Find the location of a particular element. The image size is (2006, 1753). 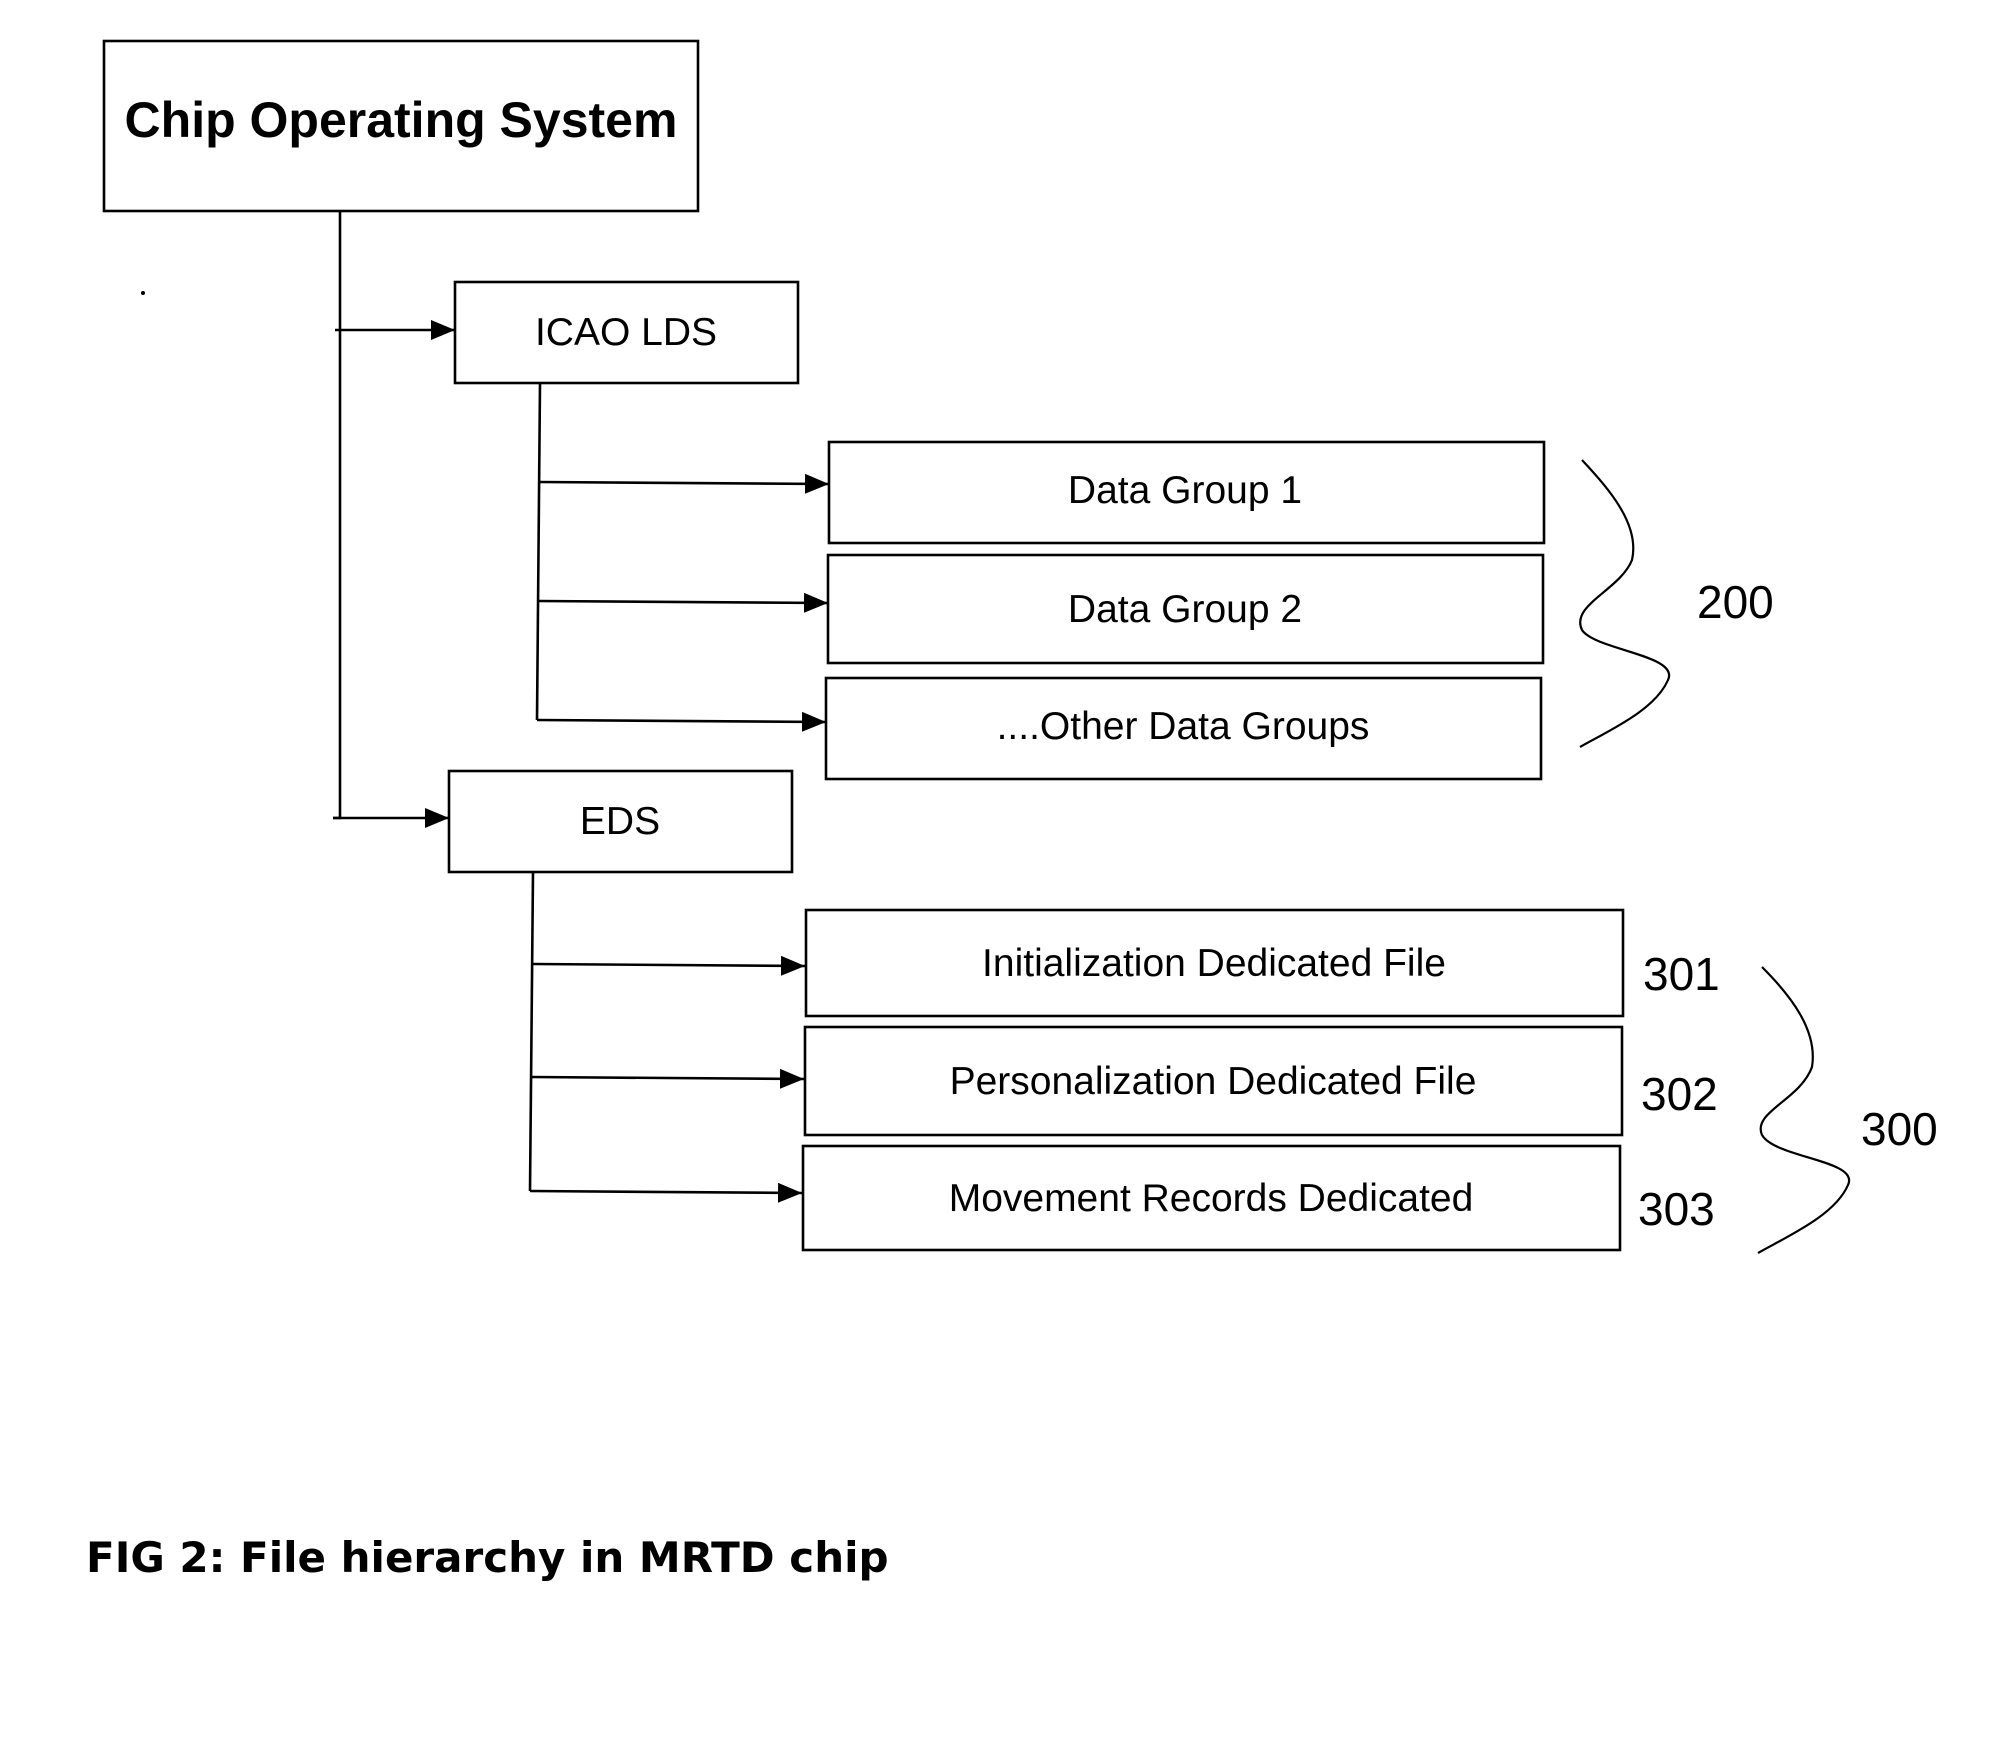

data-group-1-node: Data Group 1 is located at coordinates (1186, 492).